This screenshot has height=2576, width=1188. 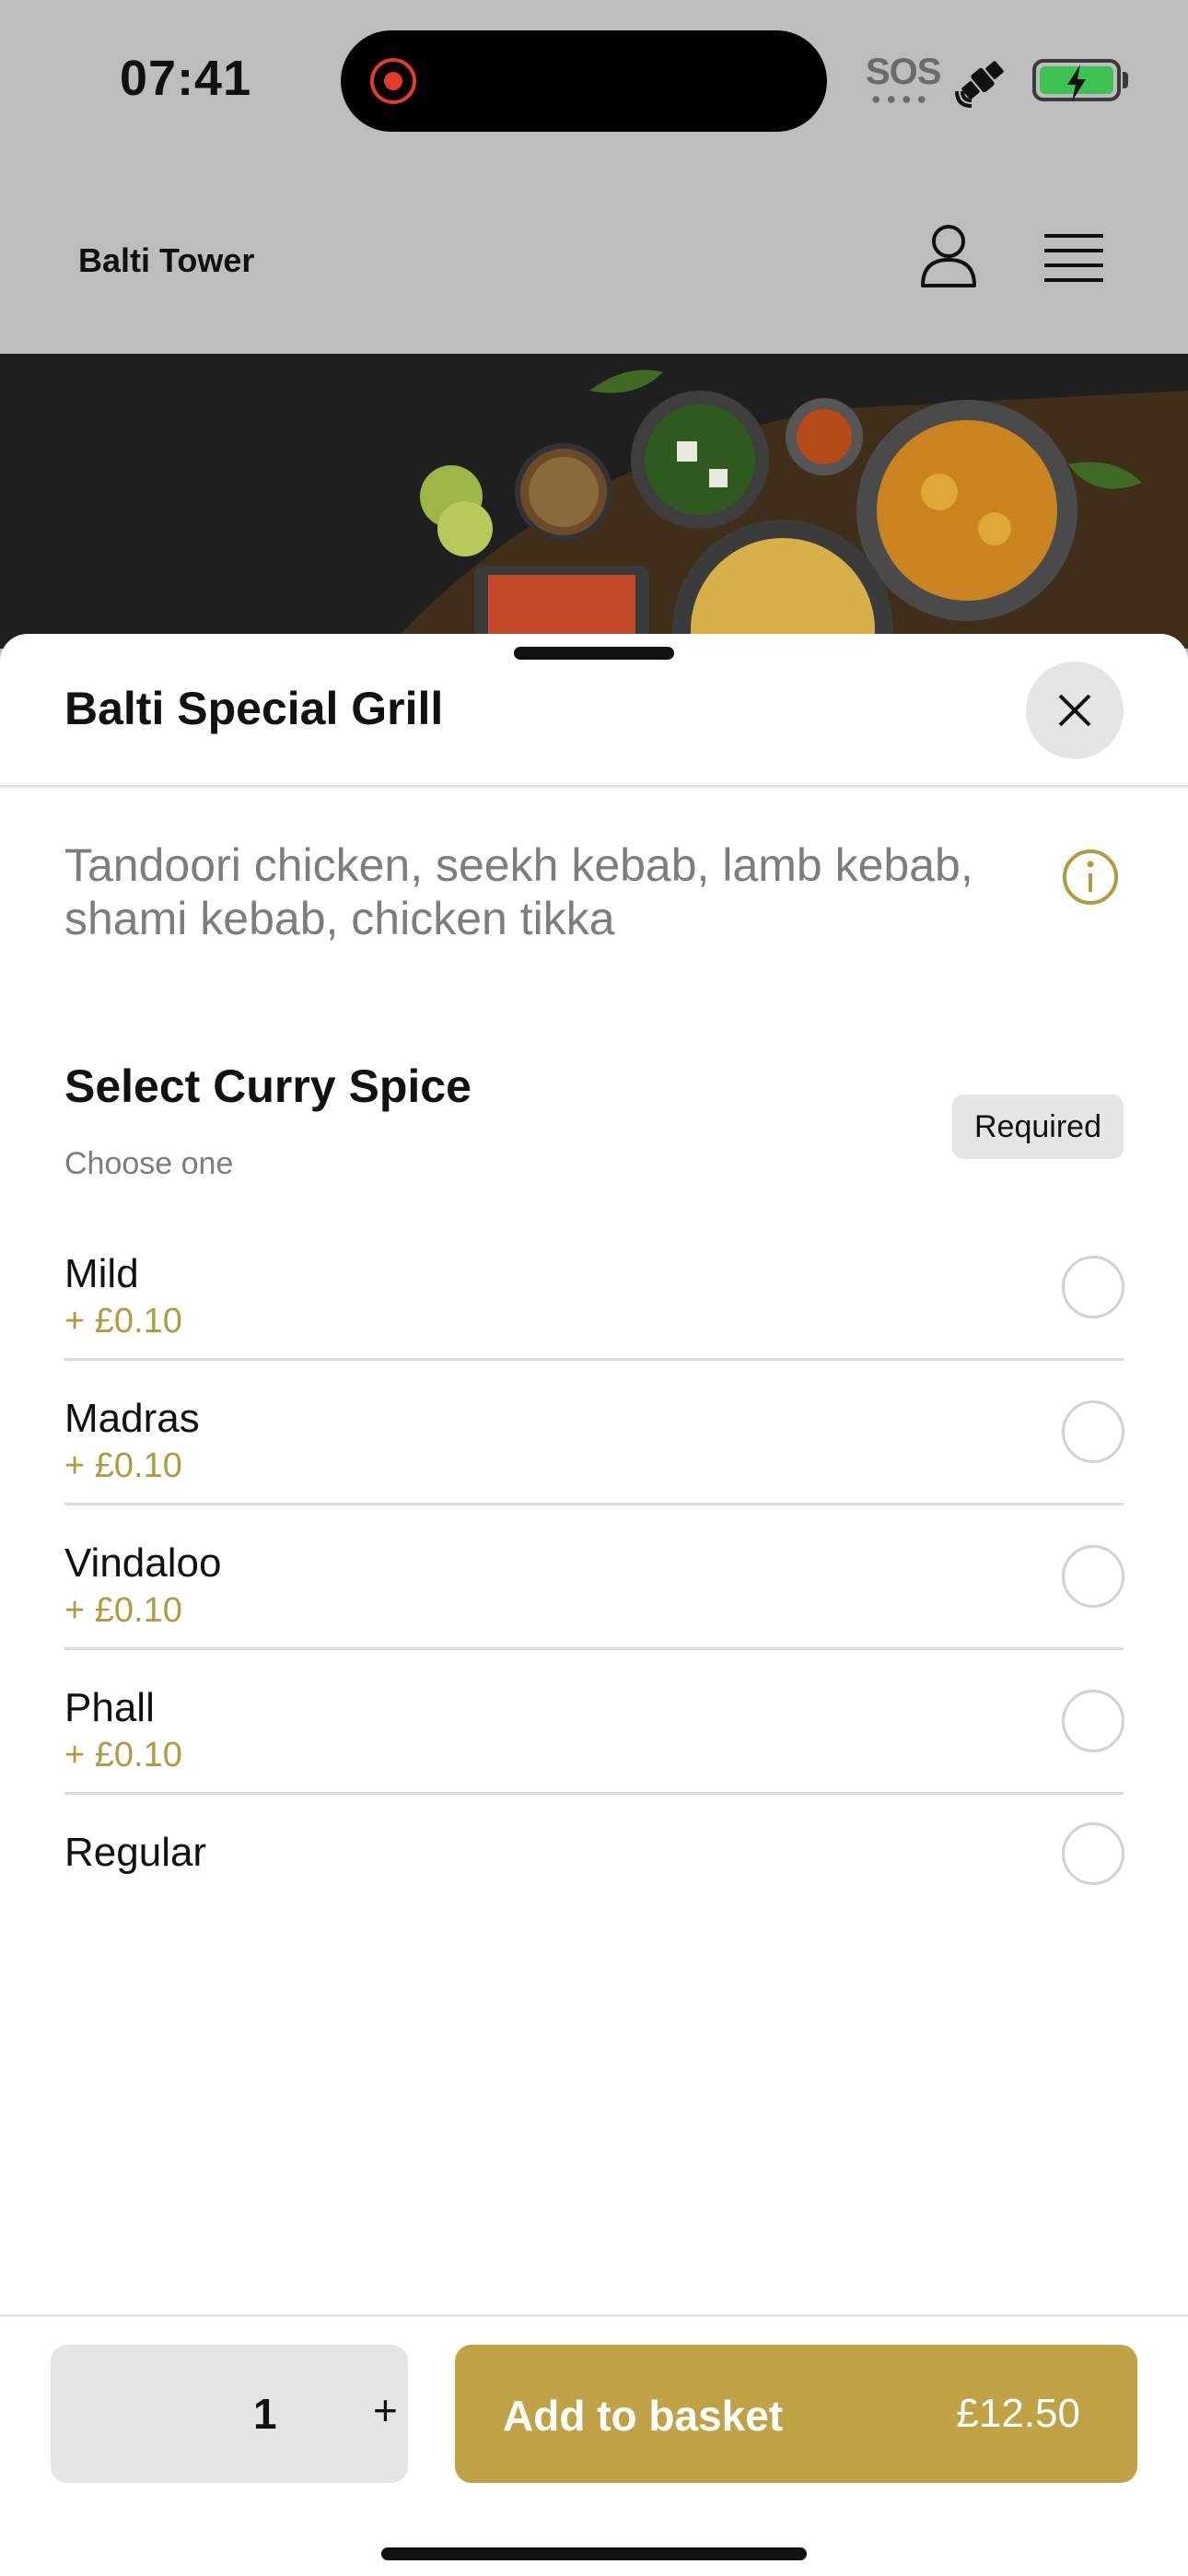 What do you see at coordinates (594, 2553) in the screenshot?
I see `home-indicator` at bounding box center [594, 2553].